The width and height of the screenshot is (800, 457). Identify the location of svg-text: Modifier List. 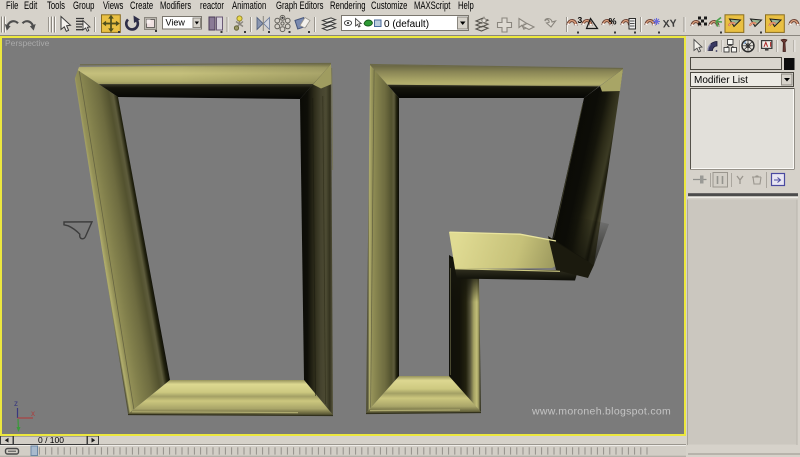
(721, 80).